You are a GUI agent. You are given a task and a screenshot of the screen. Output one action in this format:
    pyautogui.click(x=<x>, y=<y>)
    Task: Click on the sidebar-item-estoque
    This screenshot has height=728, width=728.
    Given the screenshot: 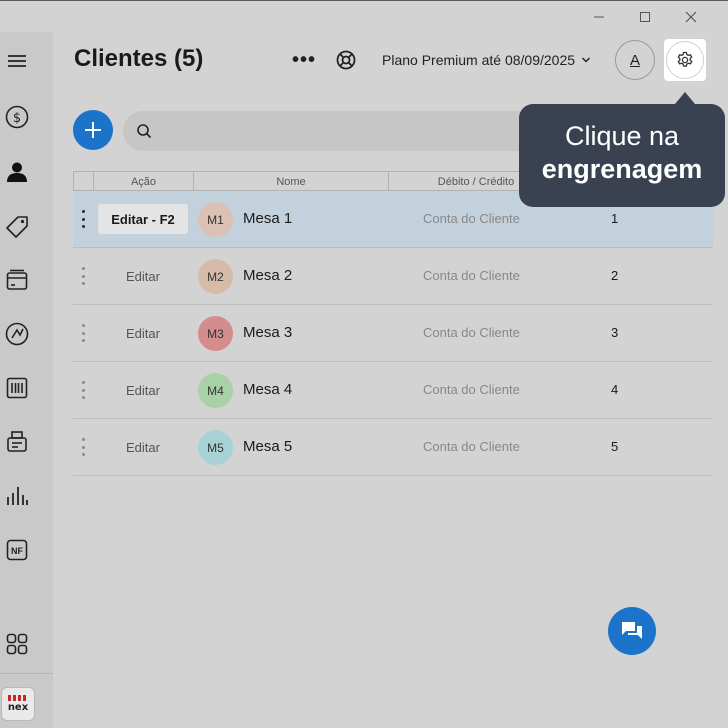 What is the action you would take?
    pyautogui.click(x=17, y=280)
    